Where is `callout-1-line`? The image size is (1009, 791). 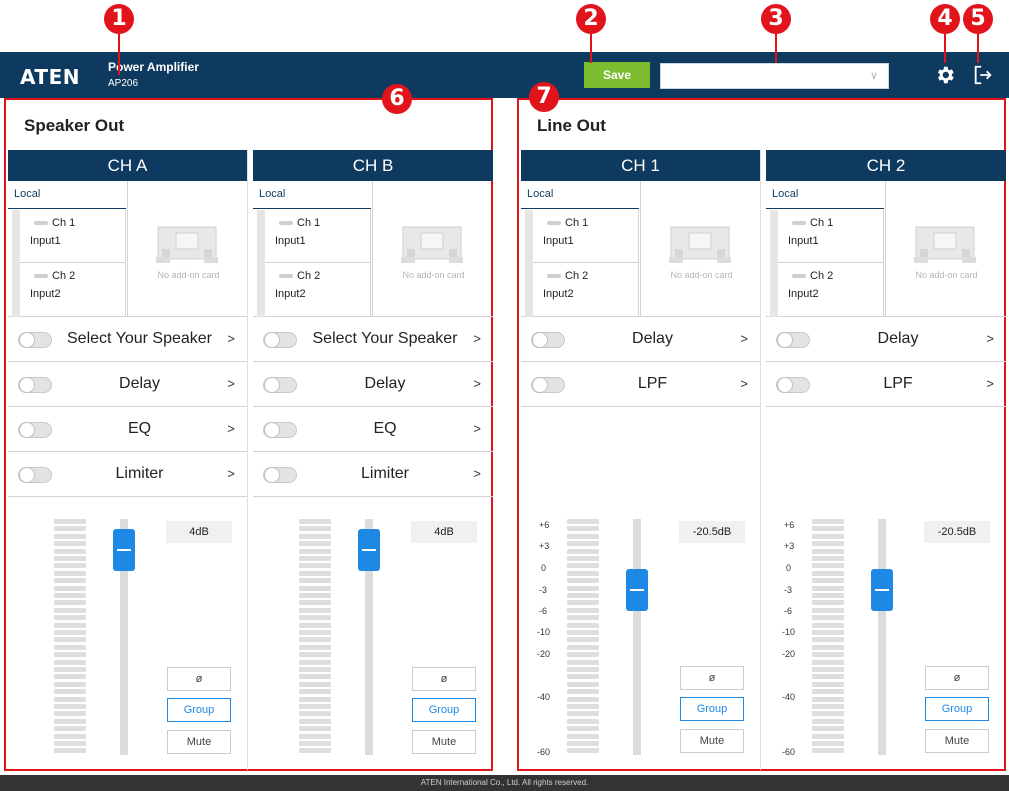 callout-1-line is located at coordinates (119, 54).